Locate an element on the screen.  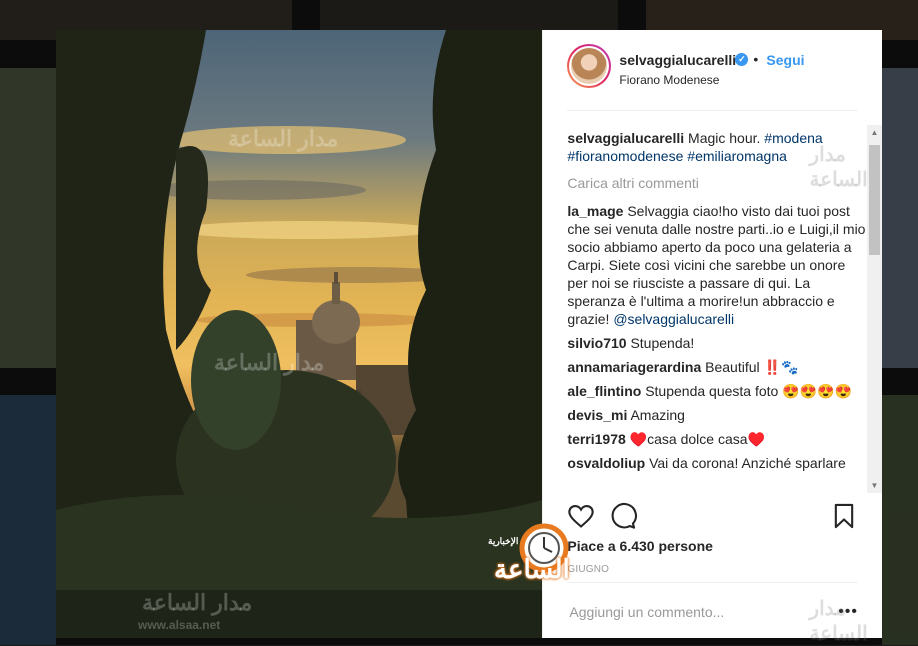
comment-text: Amazing is located at coordinates (657, 415).